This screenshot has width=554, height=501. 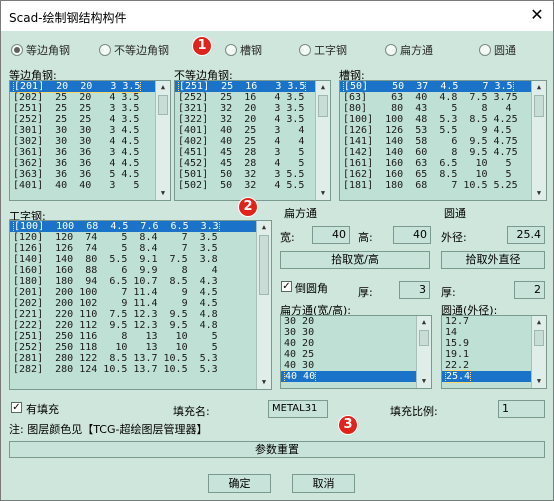 I want to click on cancel-button: 取消, so click(x=323, y=483).